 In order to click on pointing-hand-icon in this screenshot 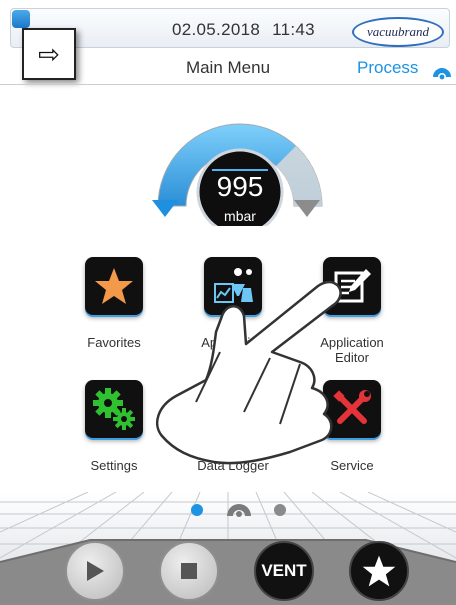, I will do `click(249, 372)`.